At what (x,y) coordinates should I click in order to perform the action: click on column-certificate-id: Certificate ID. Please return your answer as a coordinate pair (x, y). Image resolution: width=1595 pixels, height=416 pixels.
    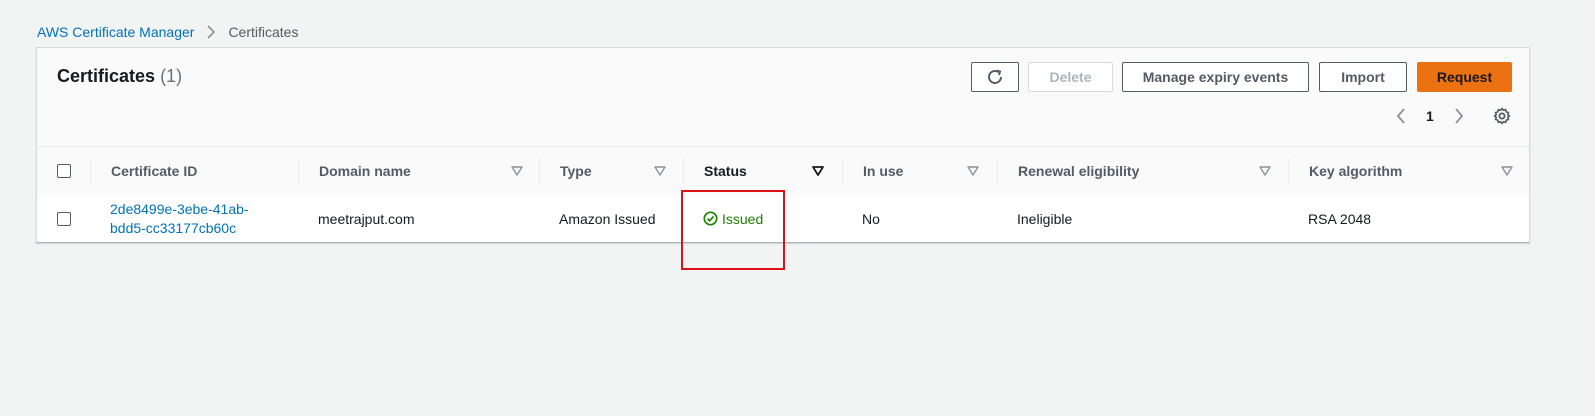
    Looking at the image, I should click on (194, 171).